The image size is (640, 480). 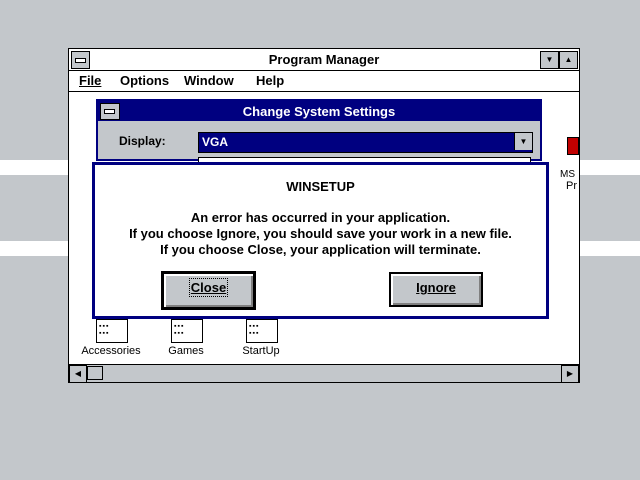 What do you see at coordinates (570, 374) in the screenshot?
I see `scroll-right-icon: ▶` at bounding box center [570, 374].